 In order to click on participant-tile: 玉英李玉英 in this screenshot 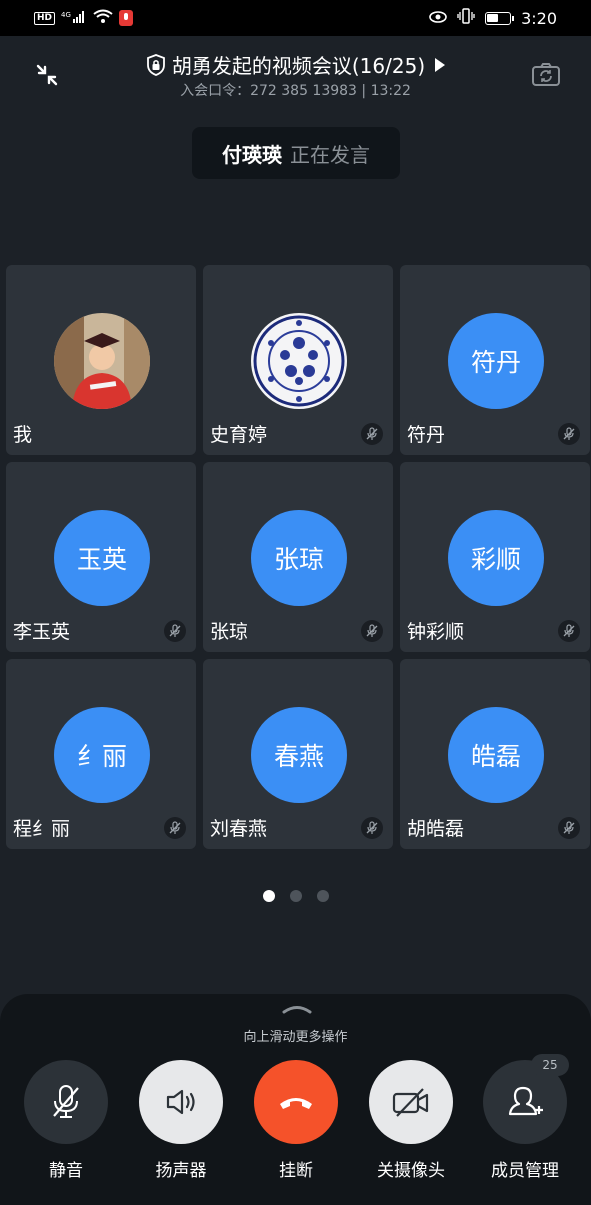, I will do `click(101, 557)`.